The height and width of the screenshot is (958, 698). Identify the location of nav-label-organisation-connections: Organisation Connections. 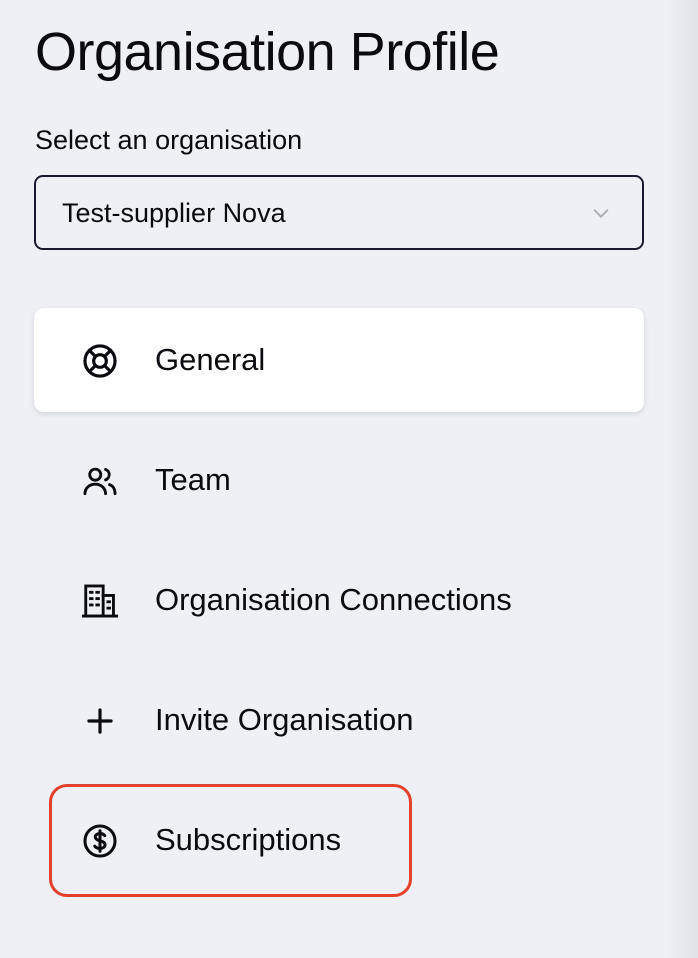
(333, 599).